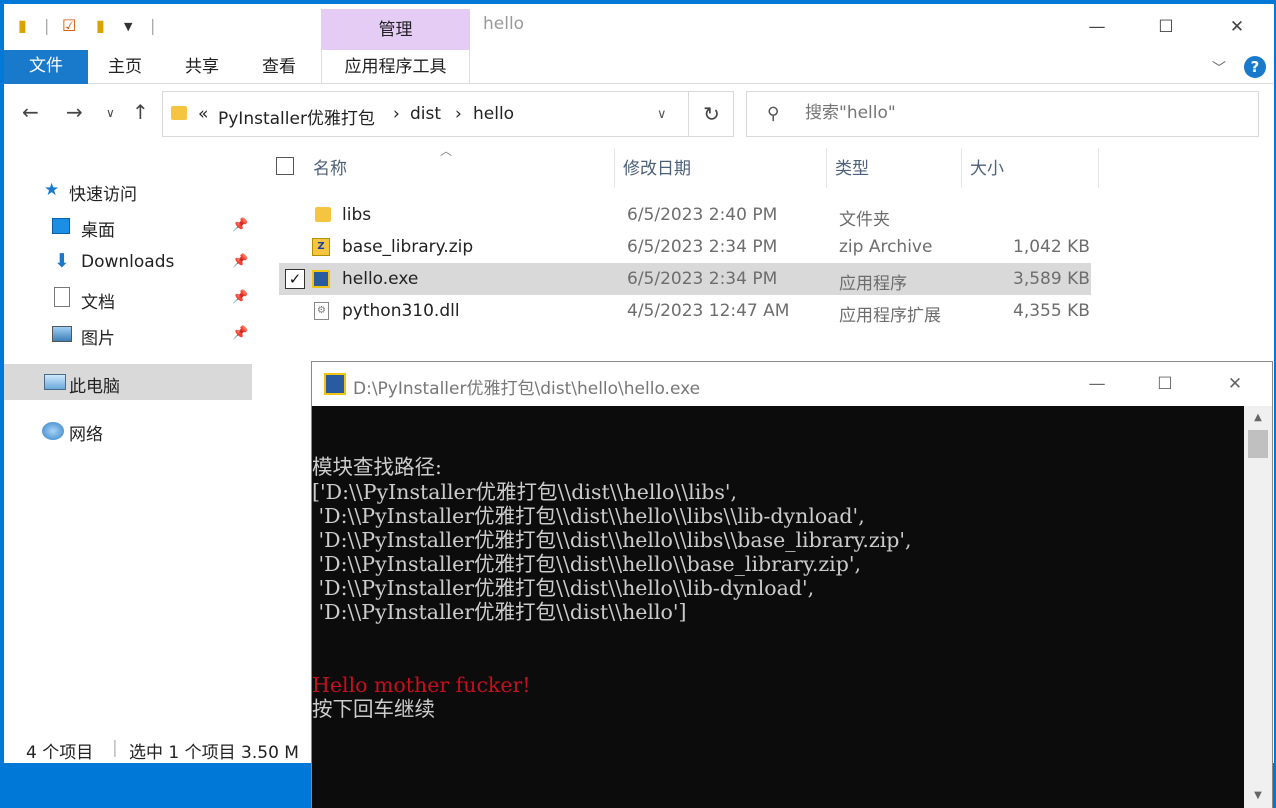 This screenshot has width=1276, height=808. Describe the element at coordinates (279, 67) in the screenshot. I see `tab-view: 查看` at that location.